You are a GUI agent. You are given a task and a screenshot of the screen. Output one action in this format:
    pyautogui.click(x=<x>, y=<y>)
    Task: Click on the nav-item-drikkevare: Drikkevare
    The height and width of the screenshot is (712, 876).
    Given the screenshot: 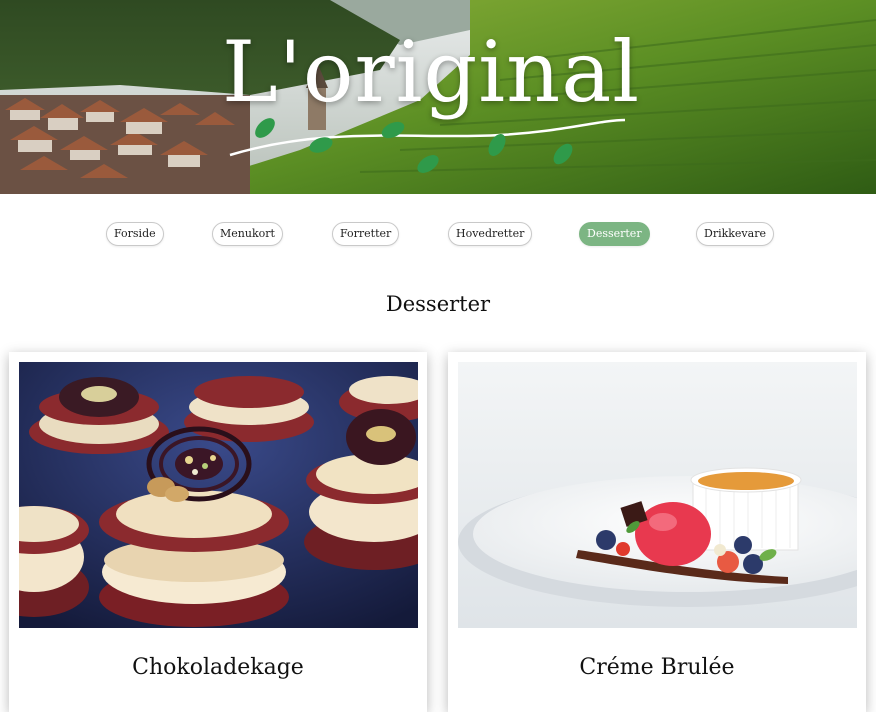 What is the action you would take?
    pyautogui.click(x=735, y=234)
    